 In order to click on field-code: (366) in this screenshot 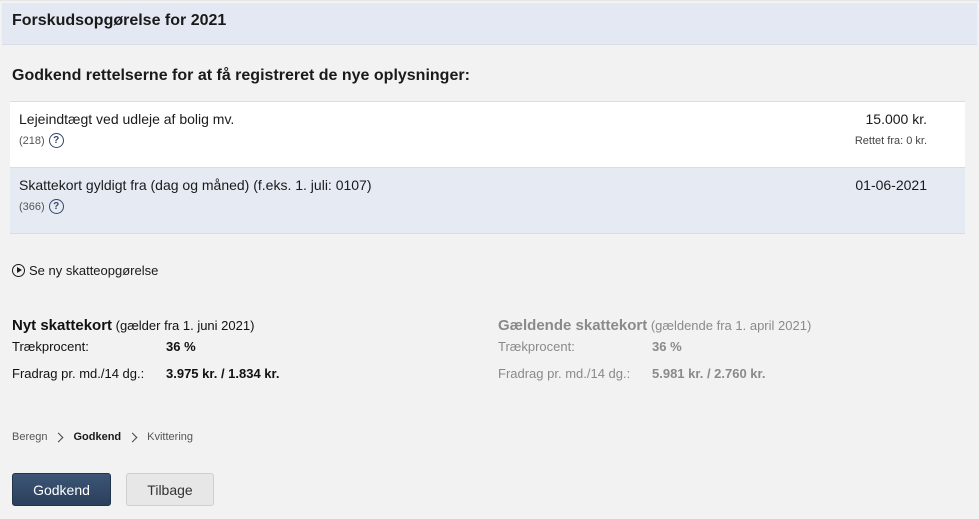, I will do `click(32, 206)`.